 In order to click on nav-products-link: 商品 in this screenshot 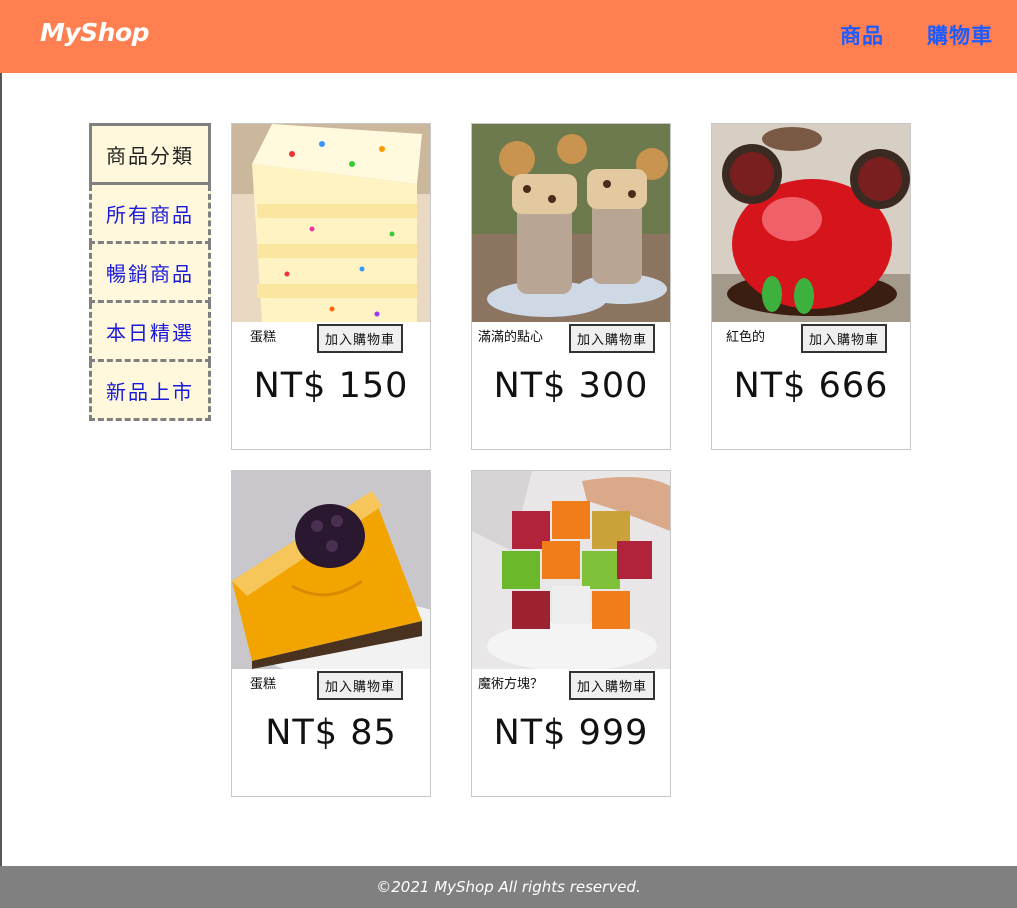, I will do `click(862, 35)`.